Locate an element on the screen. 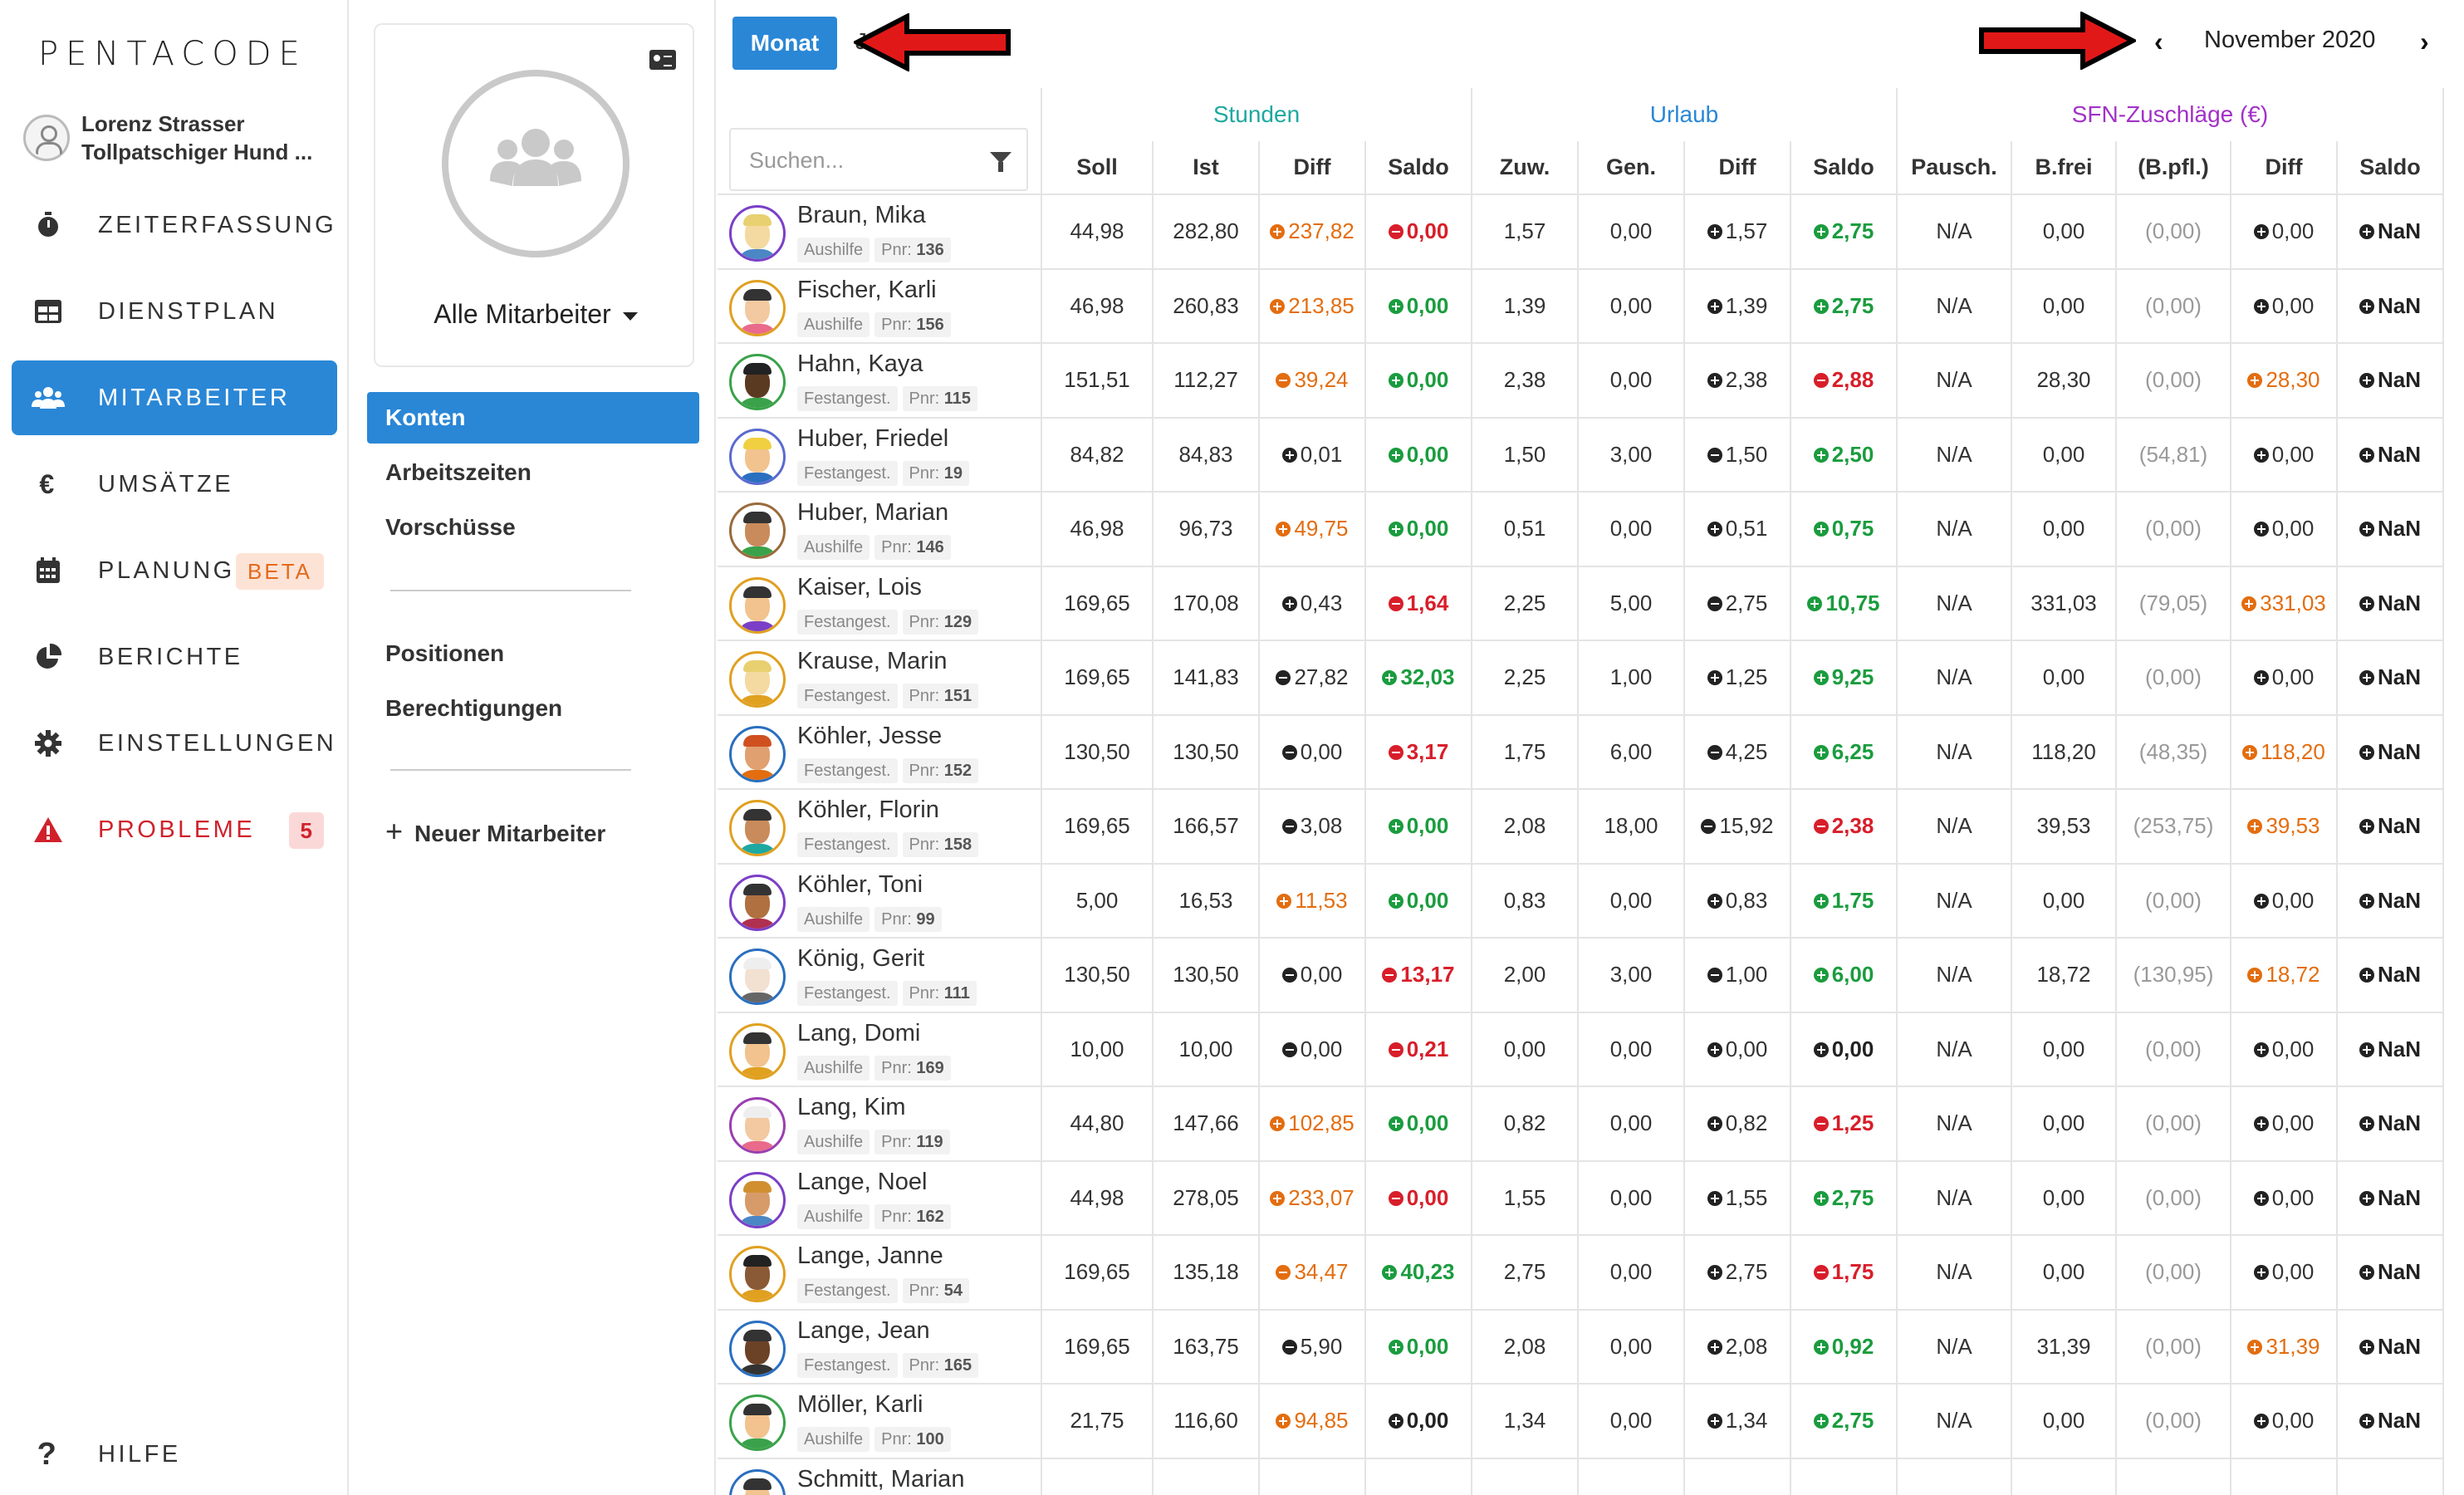  employee-tags: Festangest. Pnr: 165 is located at coordinates (890, 1364).